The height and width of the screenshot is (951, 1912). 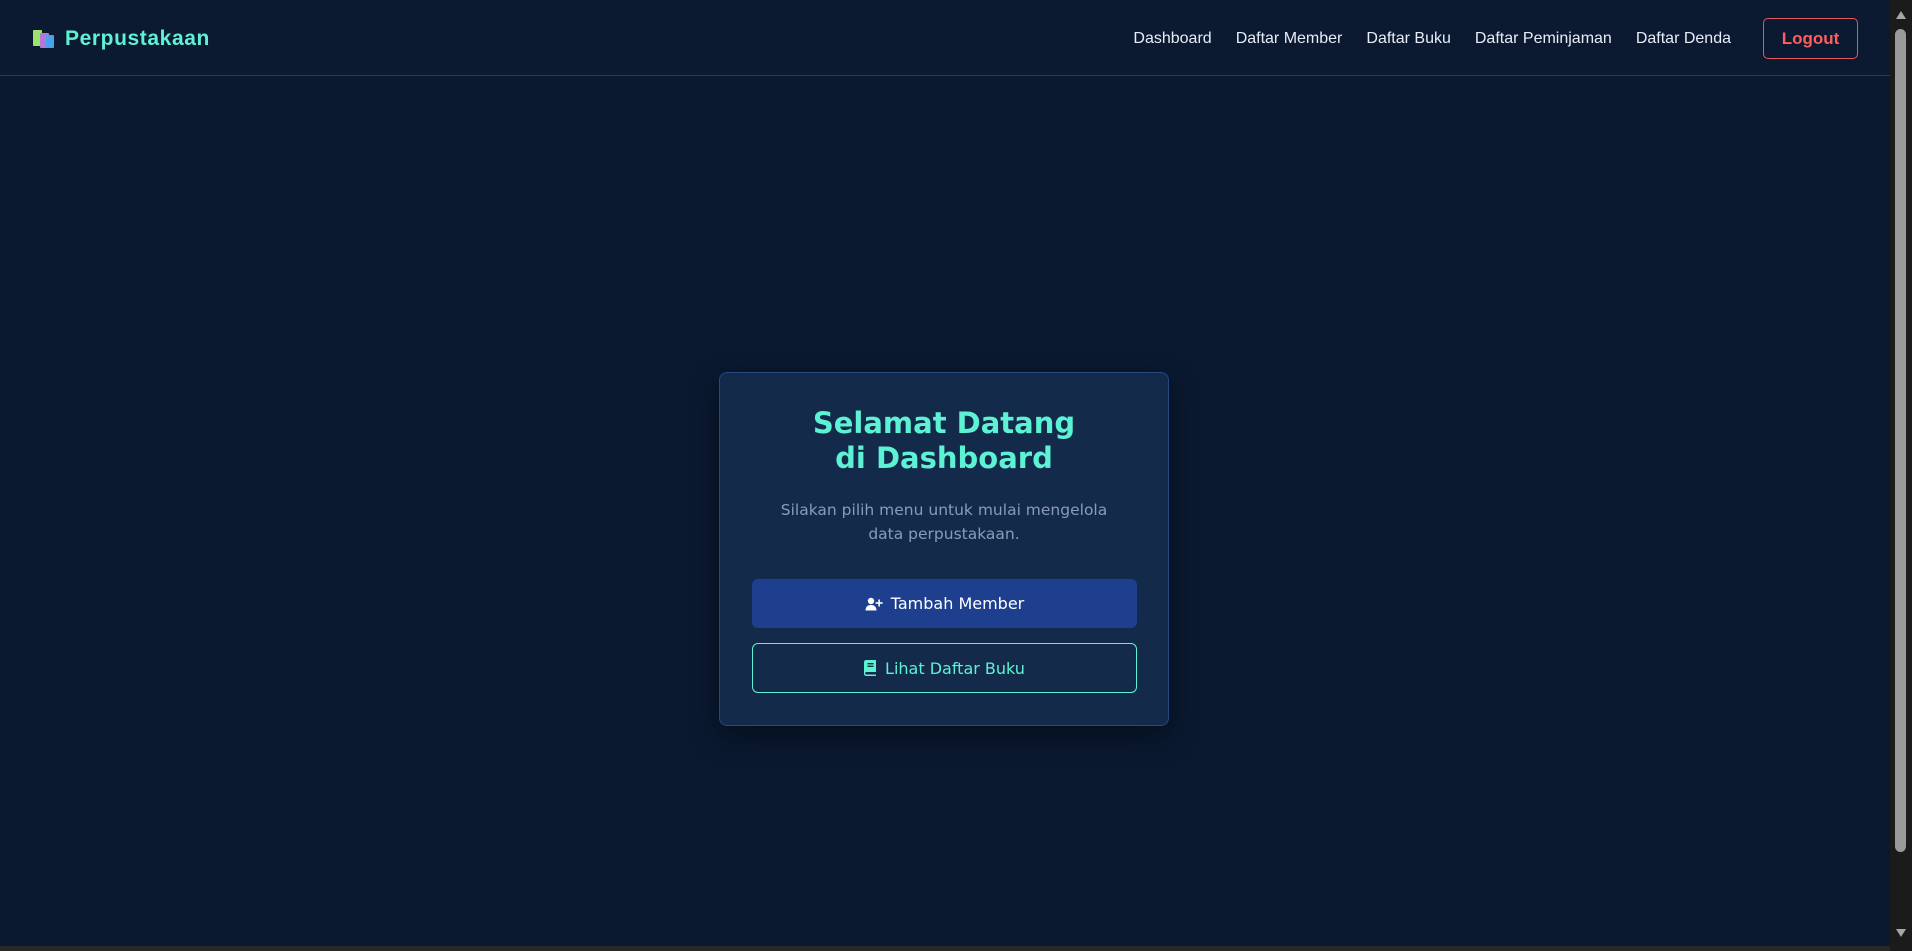 I want to click on brand: Perpustakaan, so click(x=121, y=39).